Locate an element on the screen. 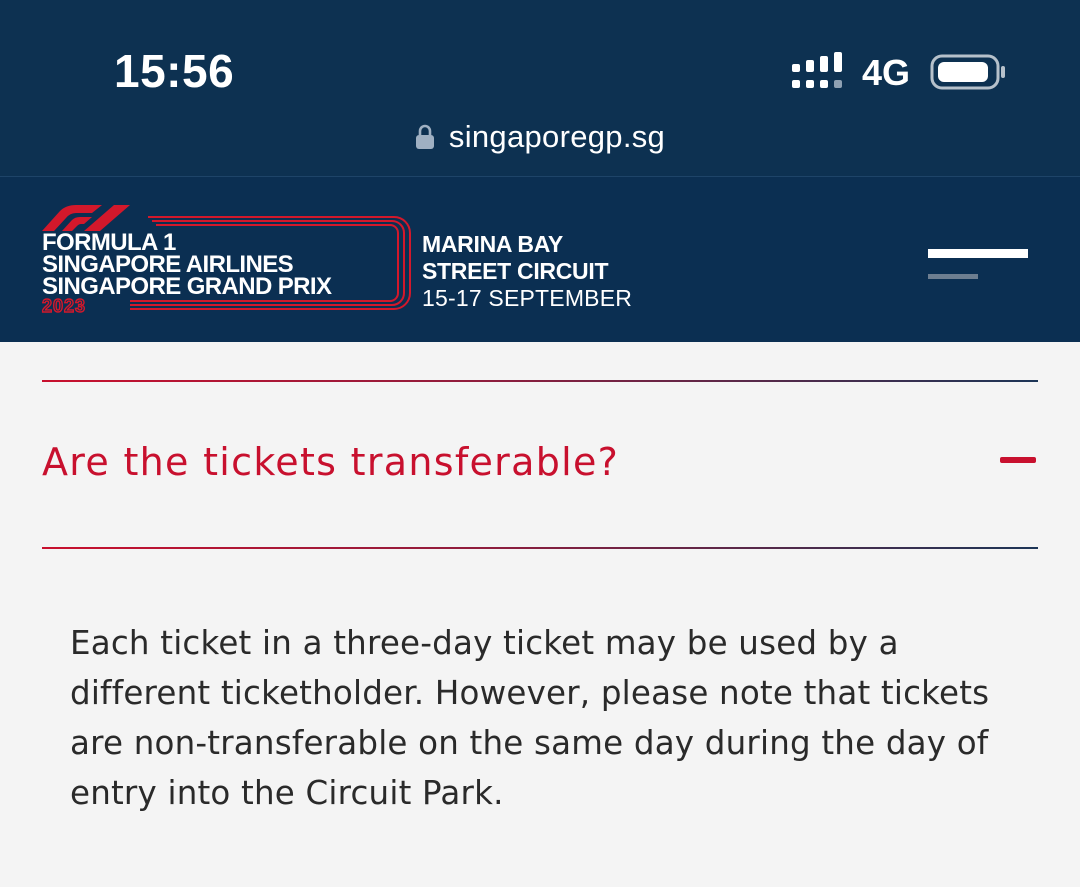 The image size is (1080, 887). minus-icon is located at coordinates (1018, 460).